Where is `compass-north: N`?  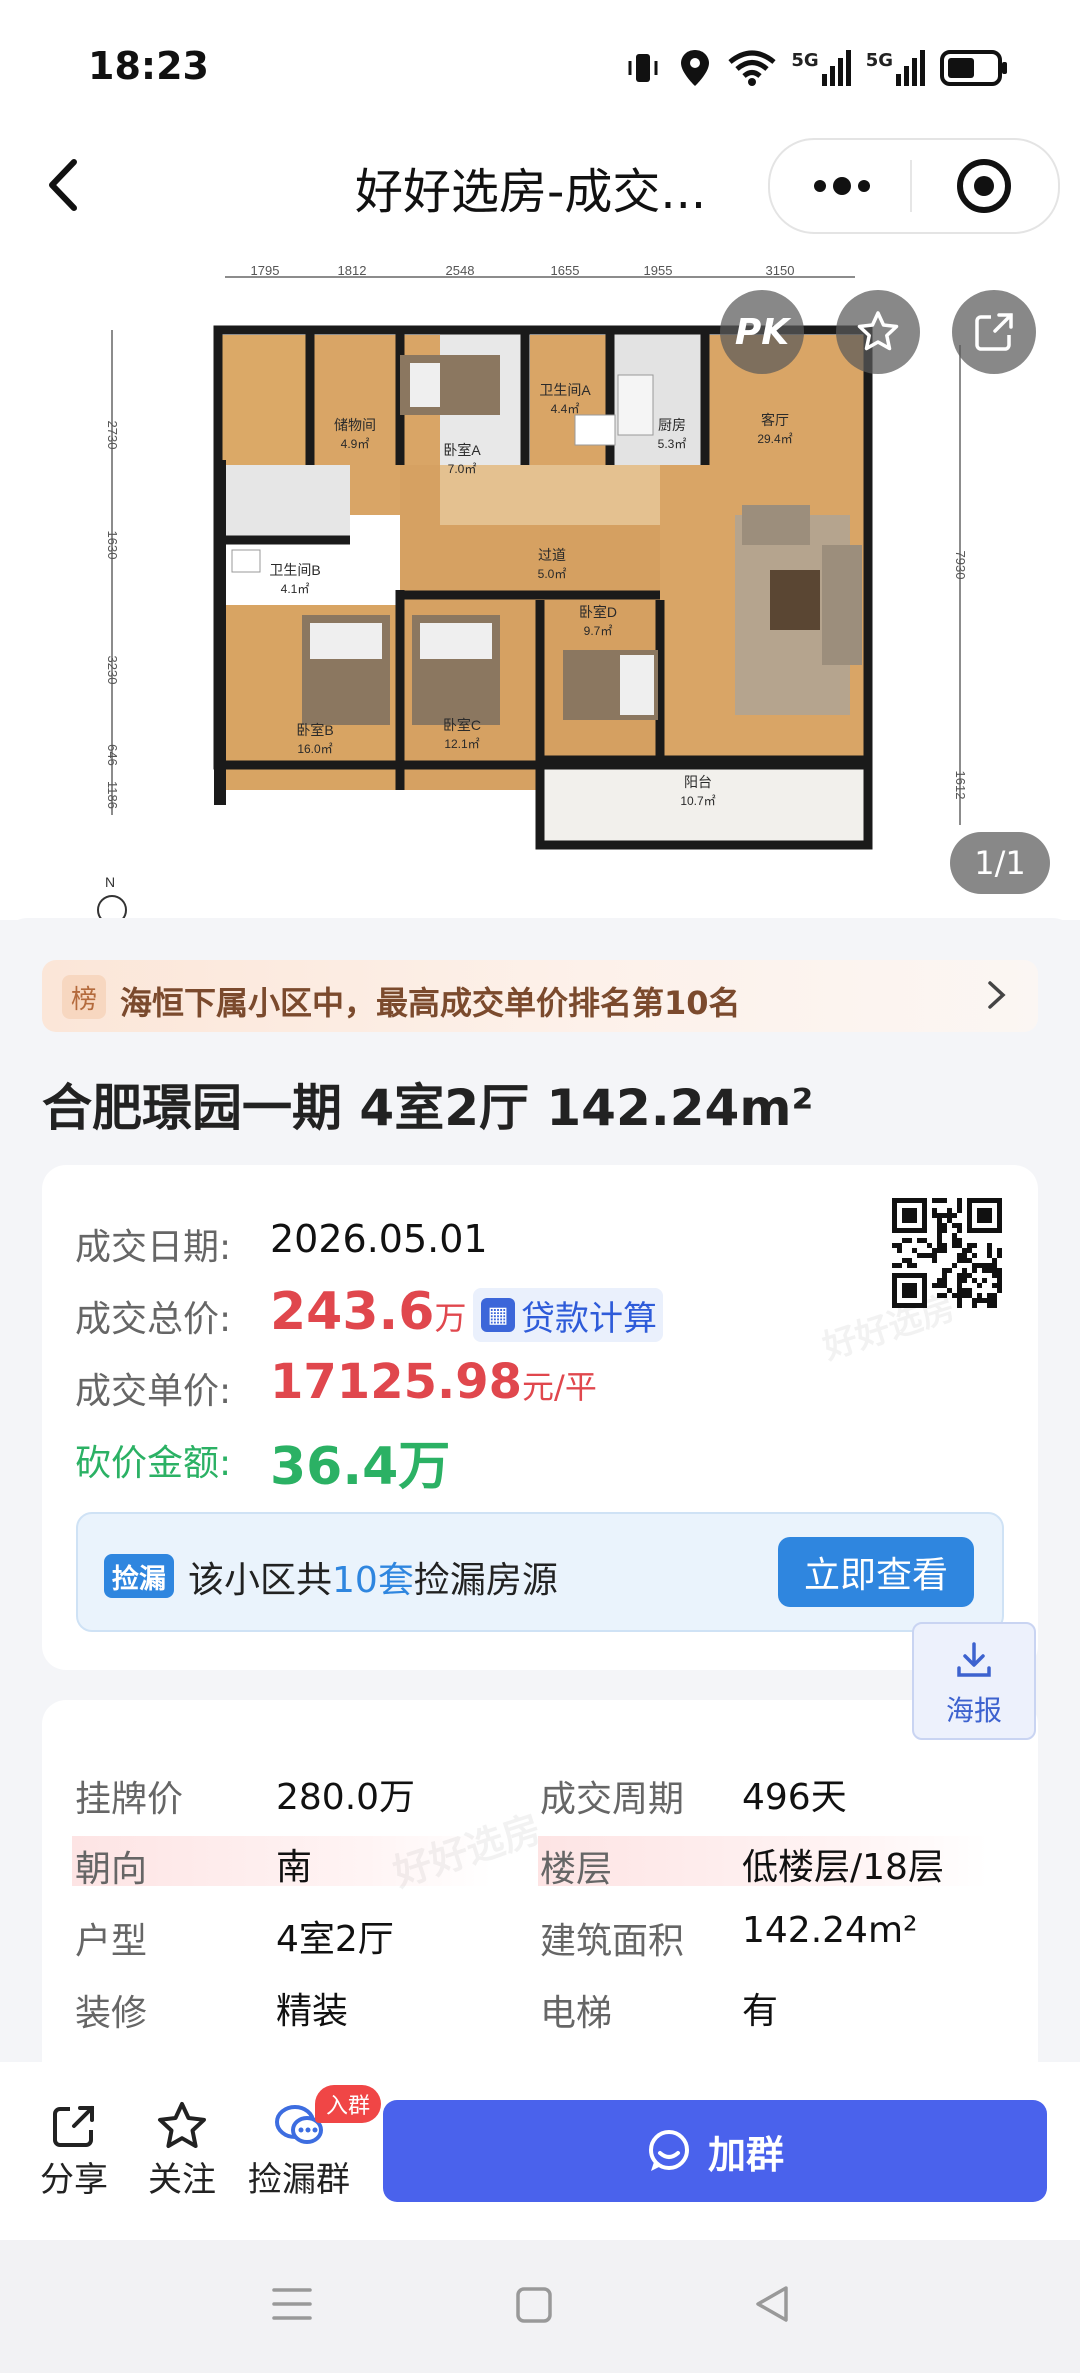
compass-north: N is located at coordinates (110, 882).